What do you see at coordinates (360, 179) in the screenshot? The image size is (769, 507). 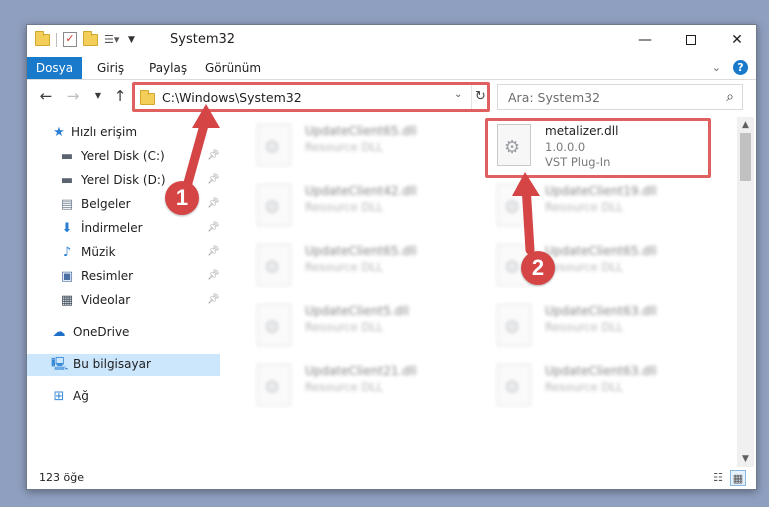 I see `callout-arrows` at bounding box center [360, 179].